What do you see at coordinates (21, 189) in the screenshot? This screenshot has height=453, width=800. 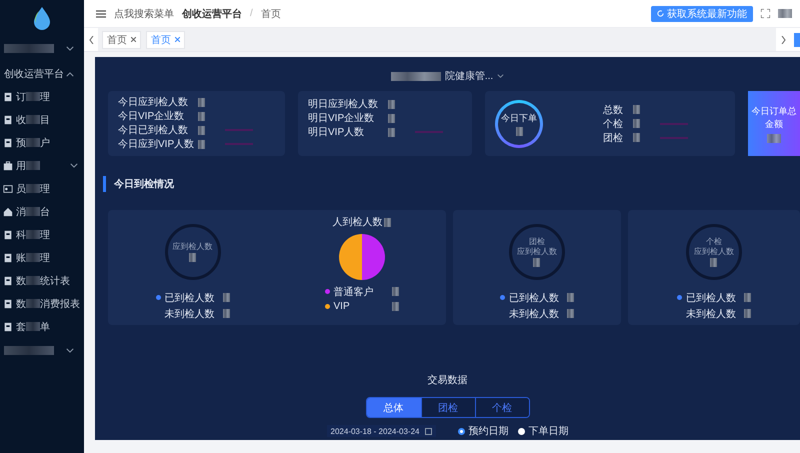 I see `menu-text: 员` at bounding box center [21, 189].